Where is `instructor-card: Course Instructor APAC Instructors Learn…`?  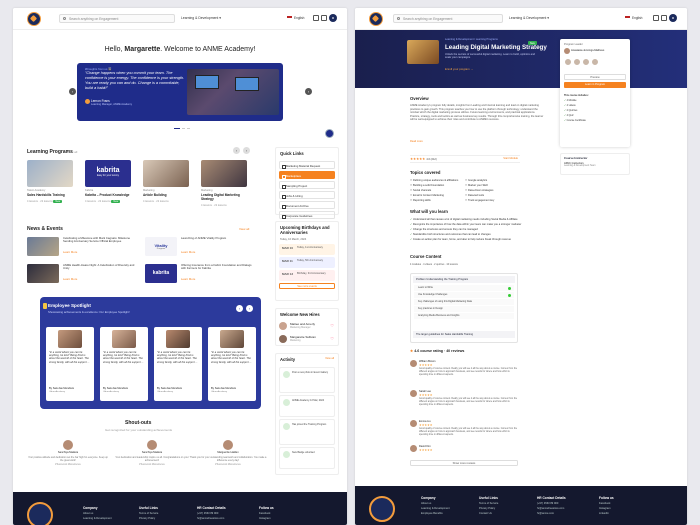
instructor-card: Course Instructor APAC Instructors Learn… is located at coordinates (595, 164).